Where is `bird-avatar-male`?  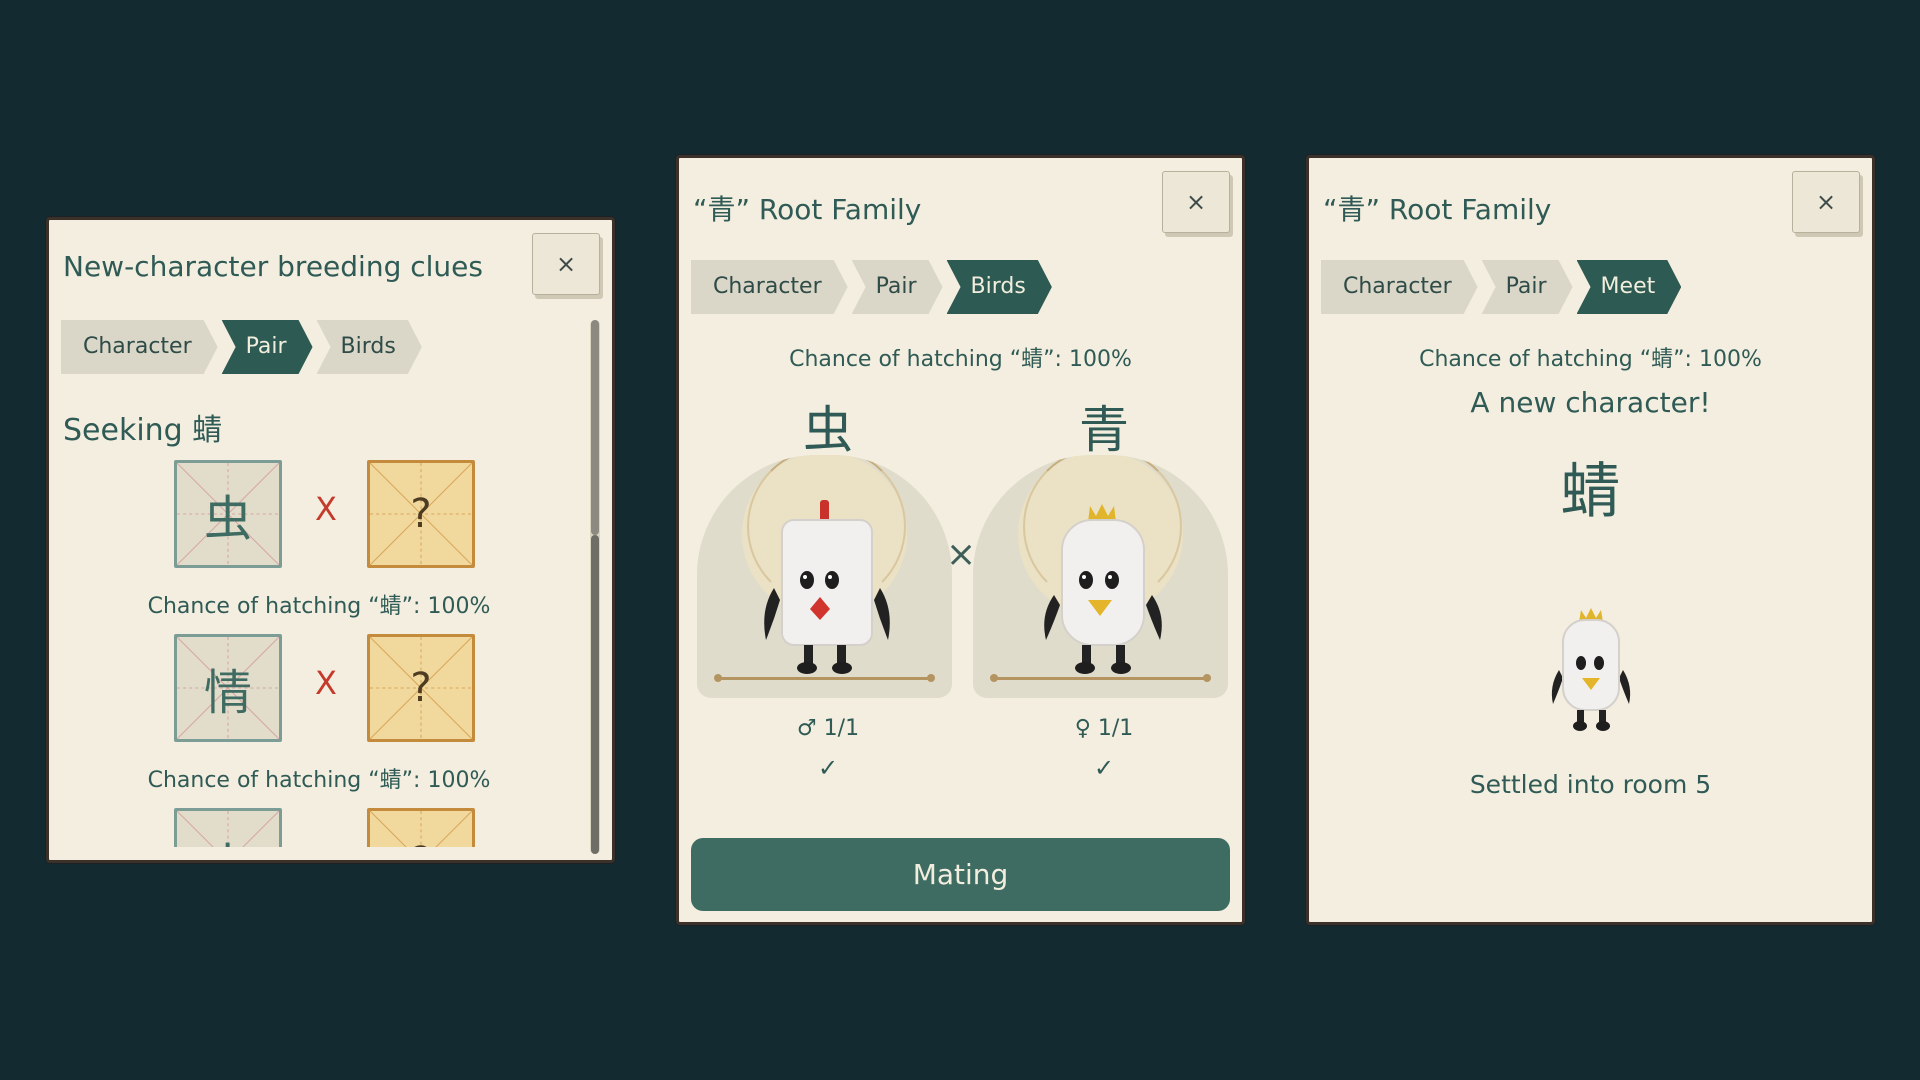 bird-avatar-male is located at coordinates (827, 587).